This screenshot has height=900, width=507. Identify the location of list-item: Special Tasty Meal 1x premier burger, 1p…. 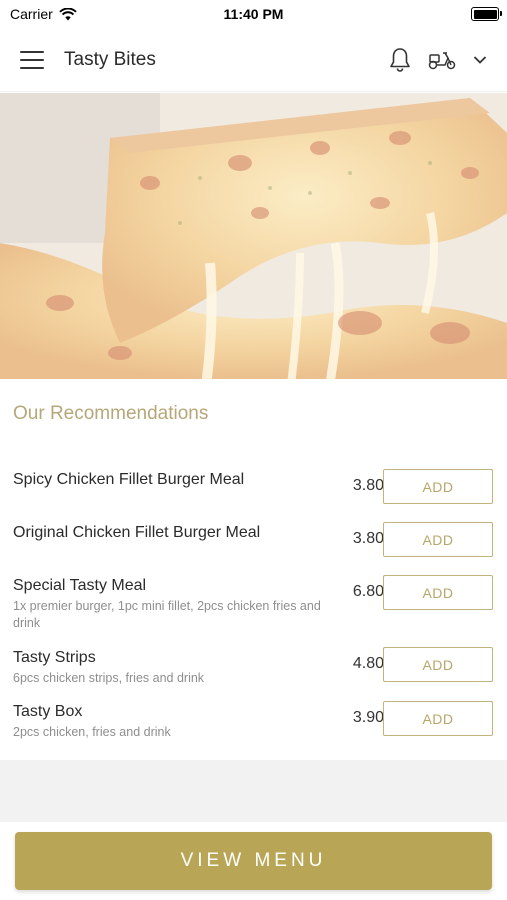
(254, 603).